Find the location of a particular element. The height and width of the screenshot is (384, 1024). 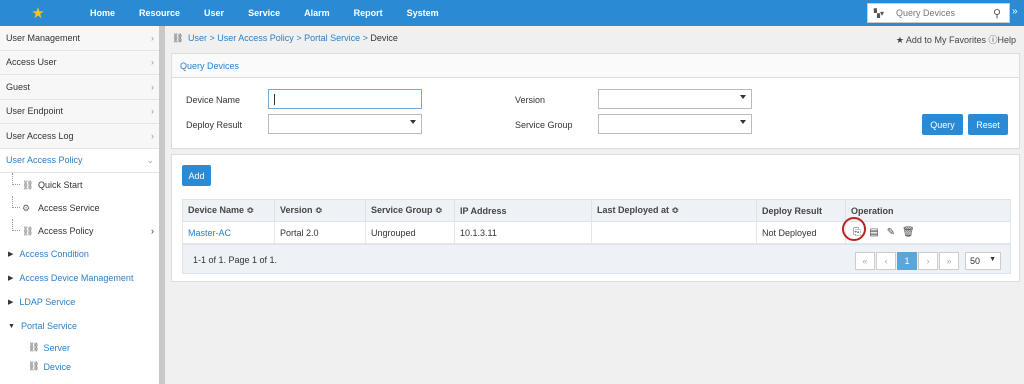

add-button: Add is located at coordinates (196, 175).